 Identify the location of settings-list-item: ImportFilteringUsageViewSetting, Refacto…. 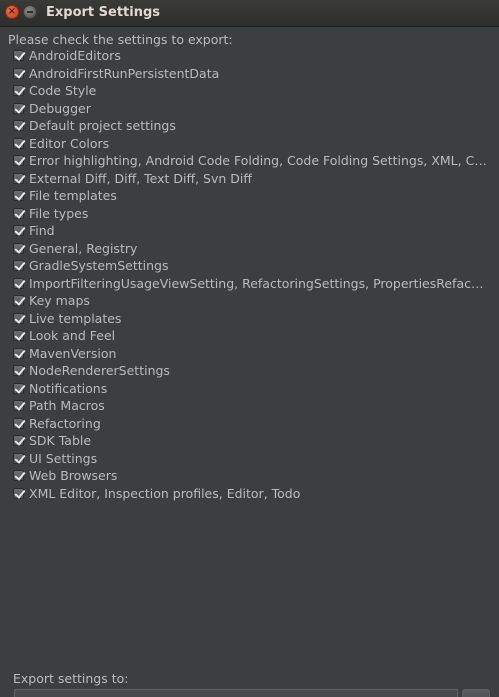
(251, 284).